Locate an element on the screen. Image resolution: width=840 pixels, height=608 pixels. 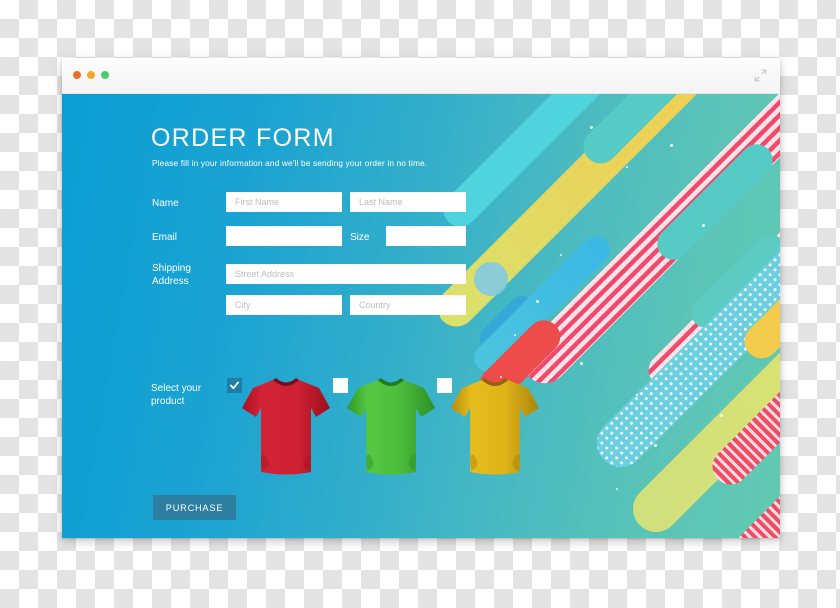
close-button is located at coordinates (77, 75).